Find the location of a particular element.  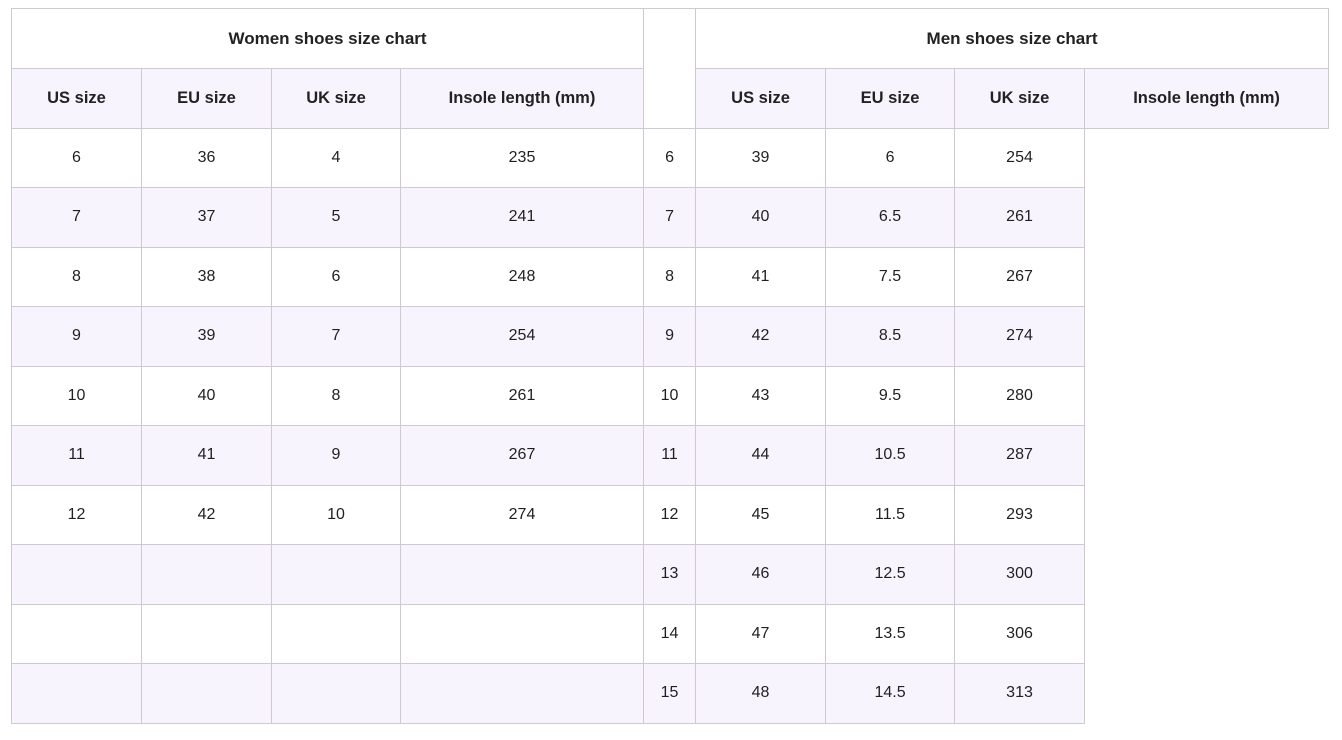

men-us-size-cell: 11 is located at coordinates (670, 455).